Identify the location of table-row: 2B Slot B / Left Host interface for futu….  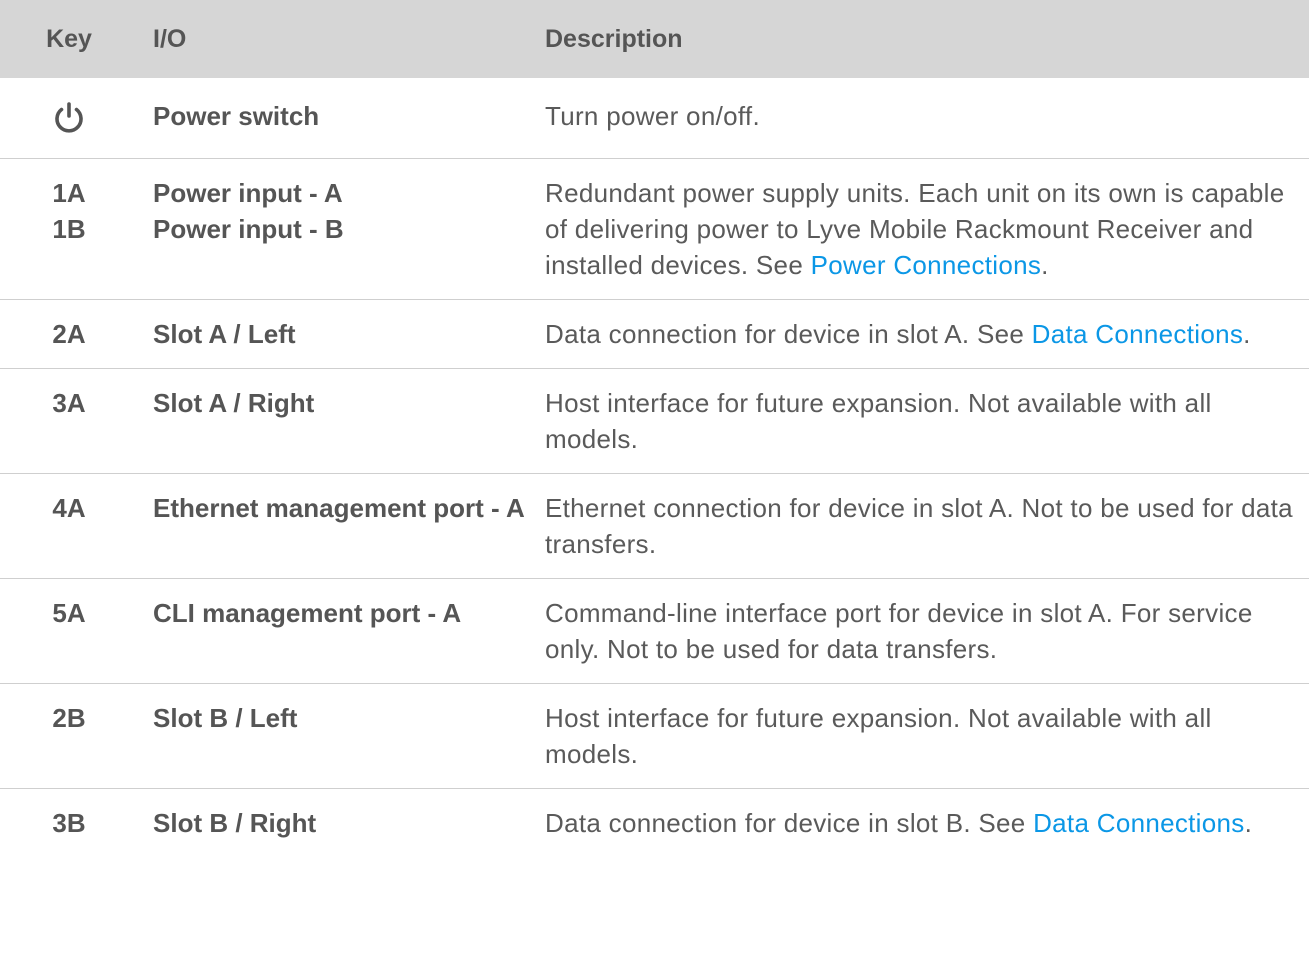
(654, 736).